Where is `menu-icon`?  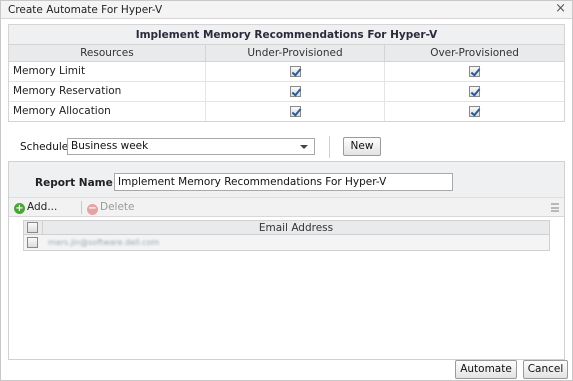 menu-icon is located at coordinates (555, 207).